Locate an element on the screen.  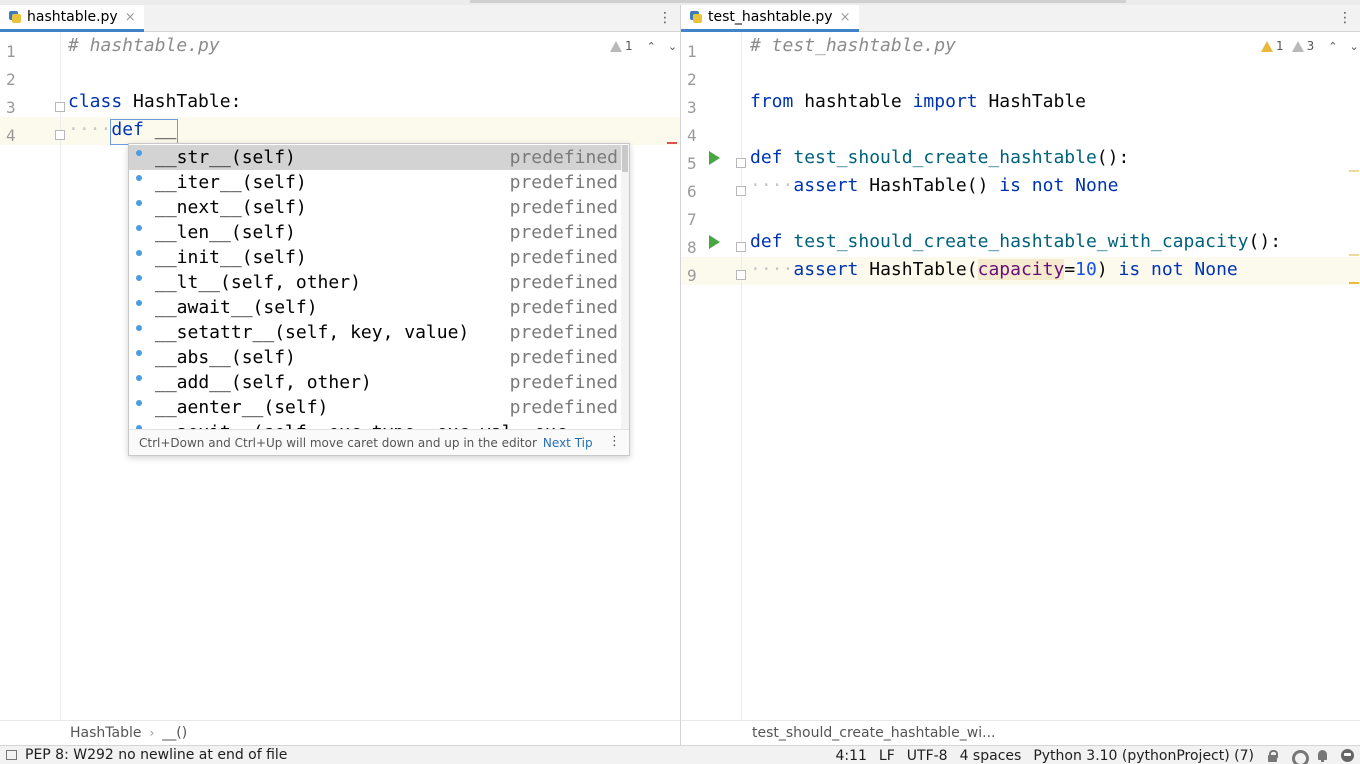
line-number: 3 is located at coordinates (692, 107).